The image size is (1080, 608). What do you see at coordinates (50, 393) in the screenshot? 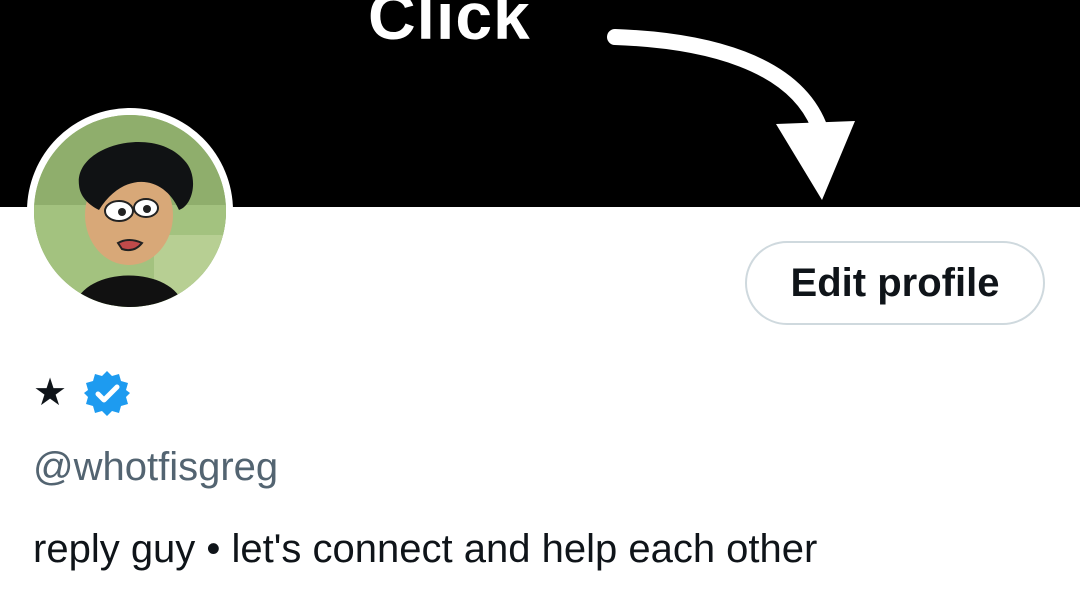
I see `display-name: ★` at bounding box center [50, 393].